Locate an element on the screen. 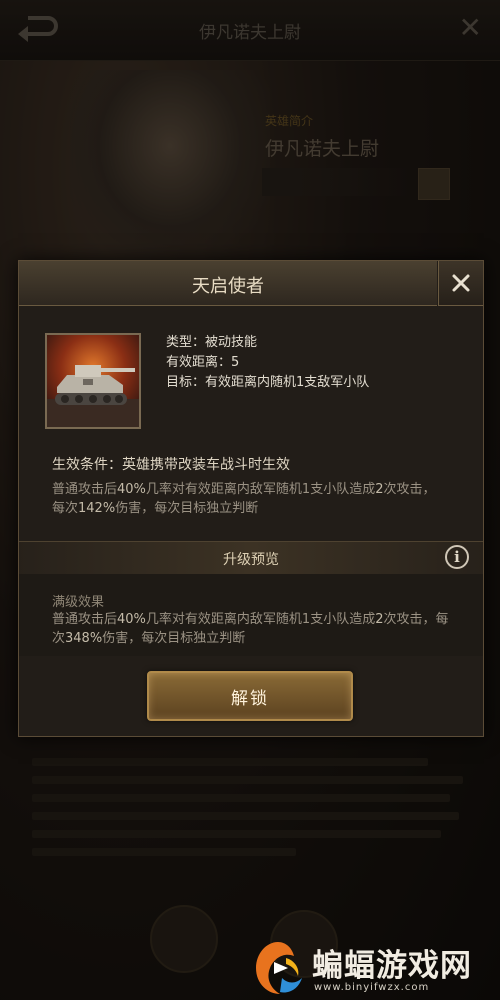  effect-condition: 生效条件：英雄携带改装车战斗时生效 is located at coordinates (171, 465).